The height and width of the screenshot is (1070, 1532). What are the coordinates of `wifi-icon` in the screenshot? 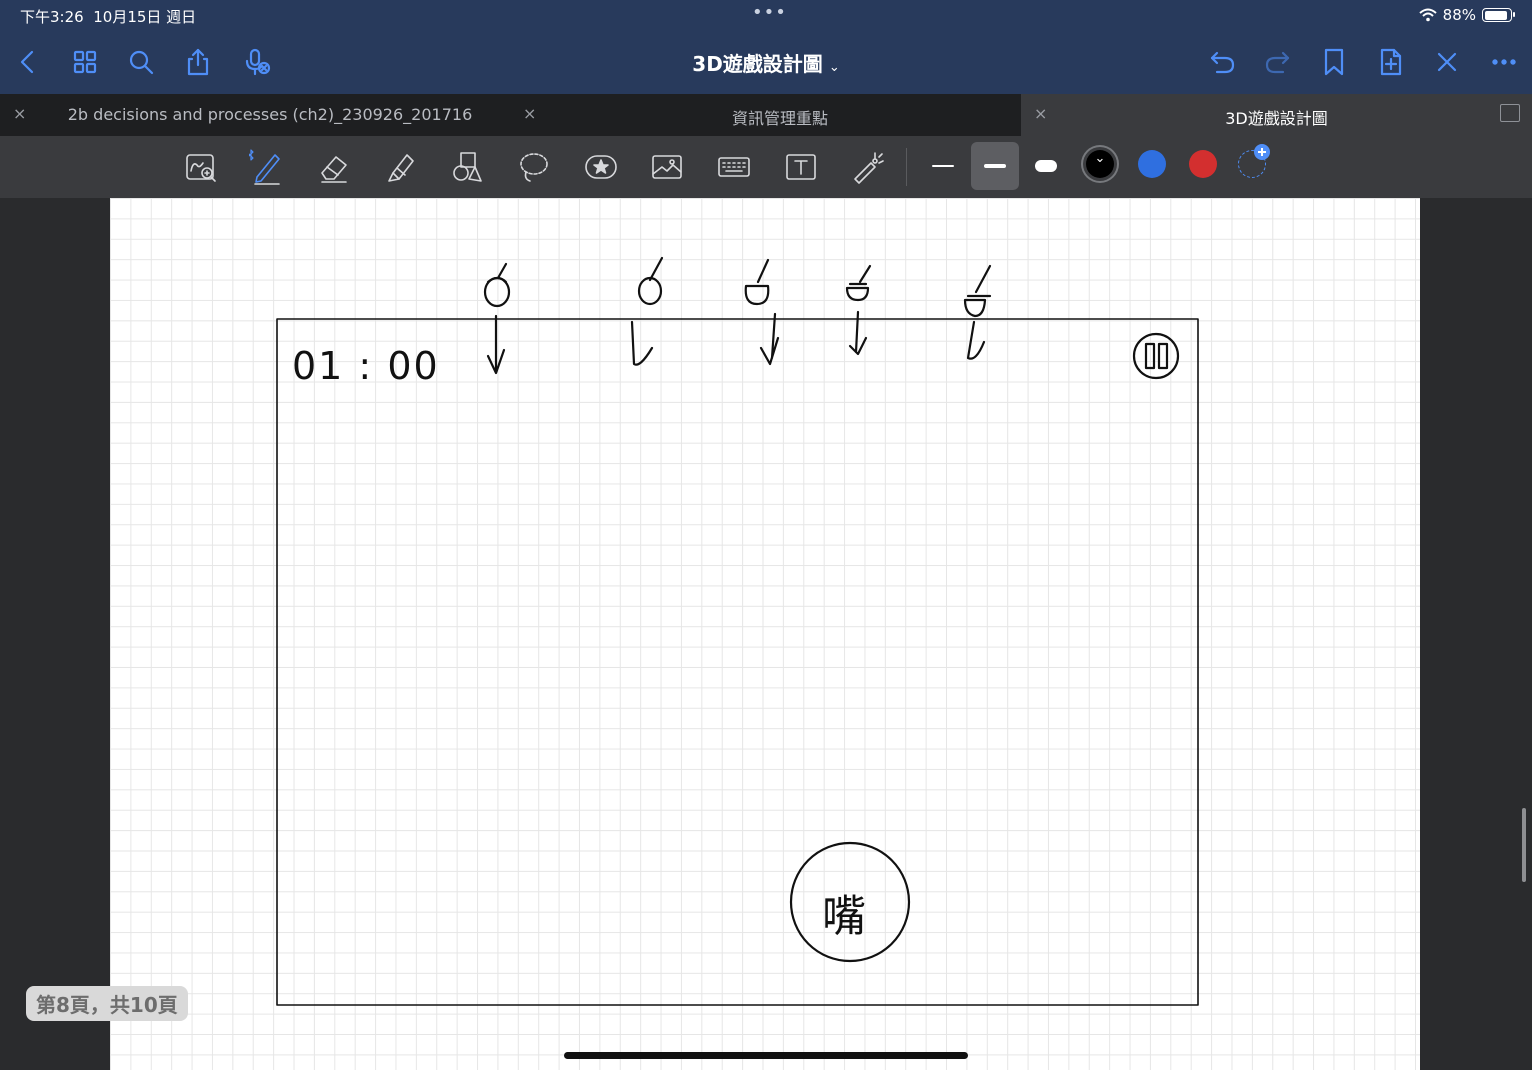 It's located at (1427, 15).